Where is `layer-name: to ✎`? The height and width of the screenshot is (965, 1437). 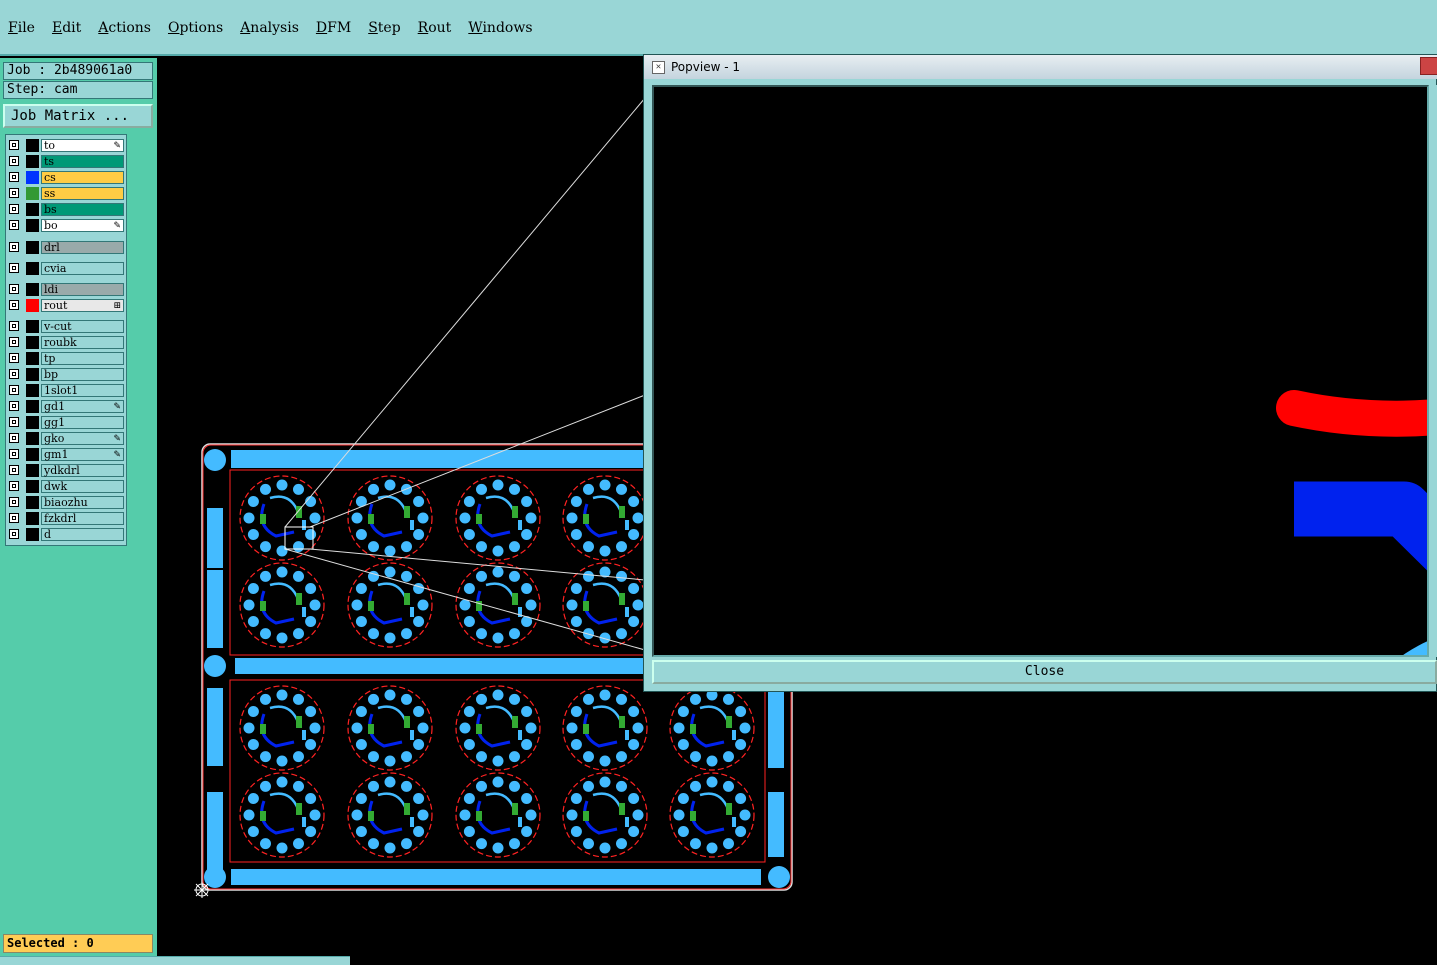 layer-name: to ✎ is located at coordinates (82, 145).